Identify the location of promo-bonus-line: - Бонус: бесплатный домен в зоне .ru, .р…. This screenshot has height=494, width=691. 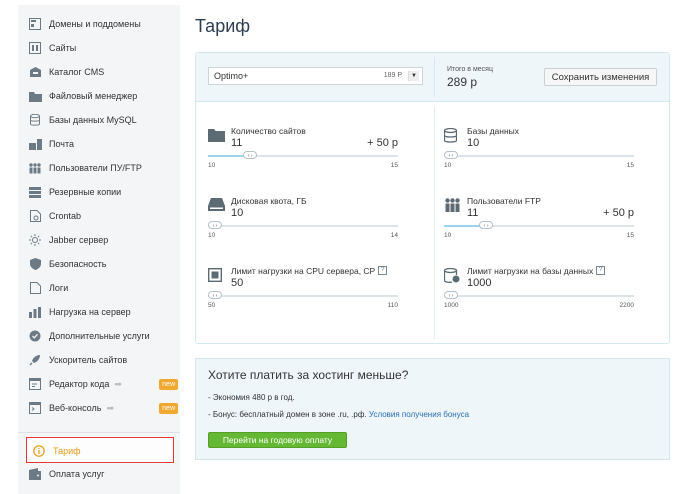
(338, 414).